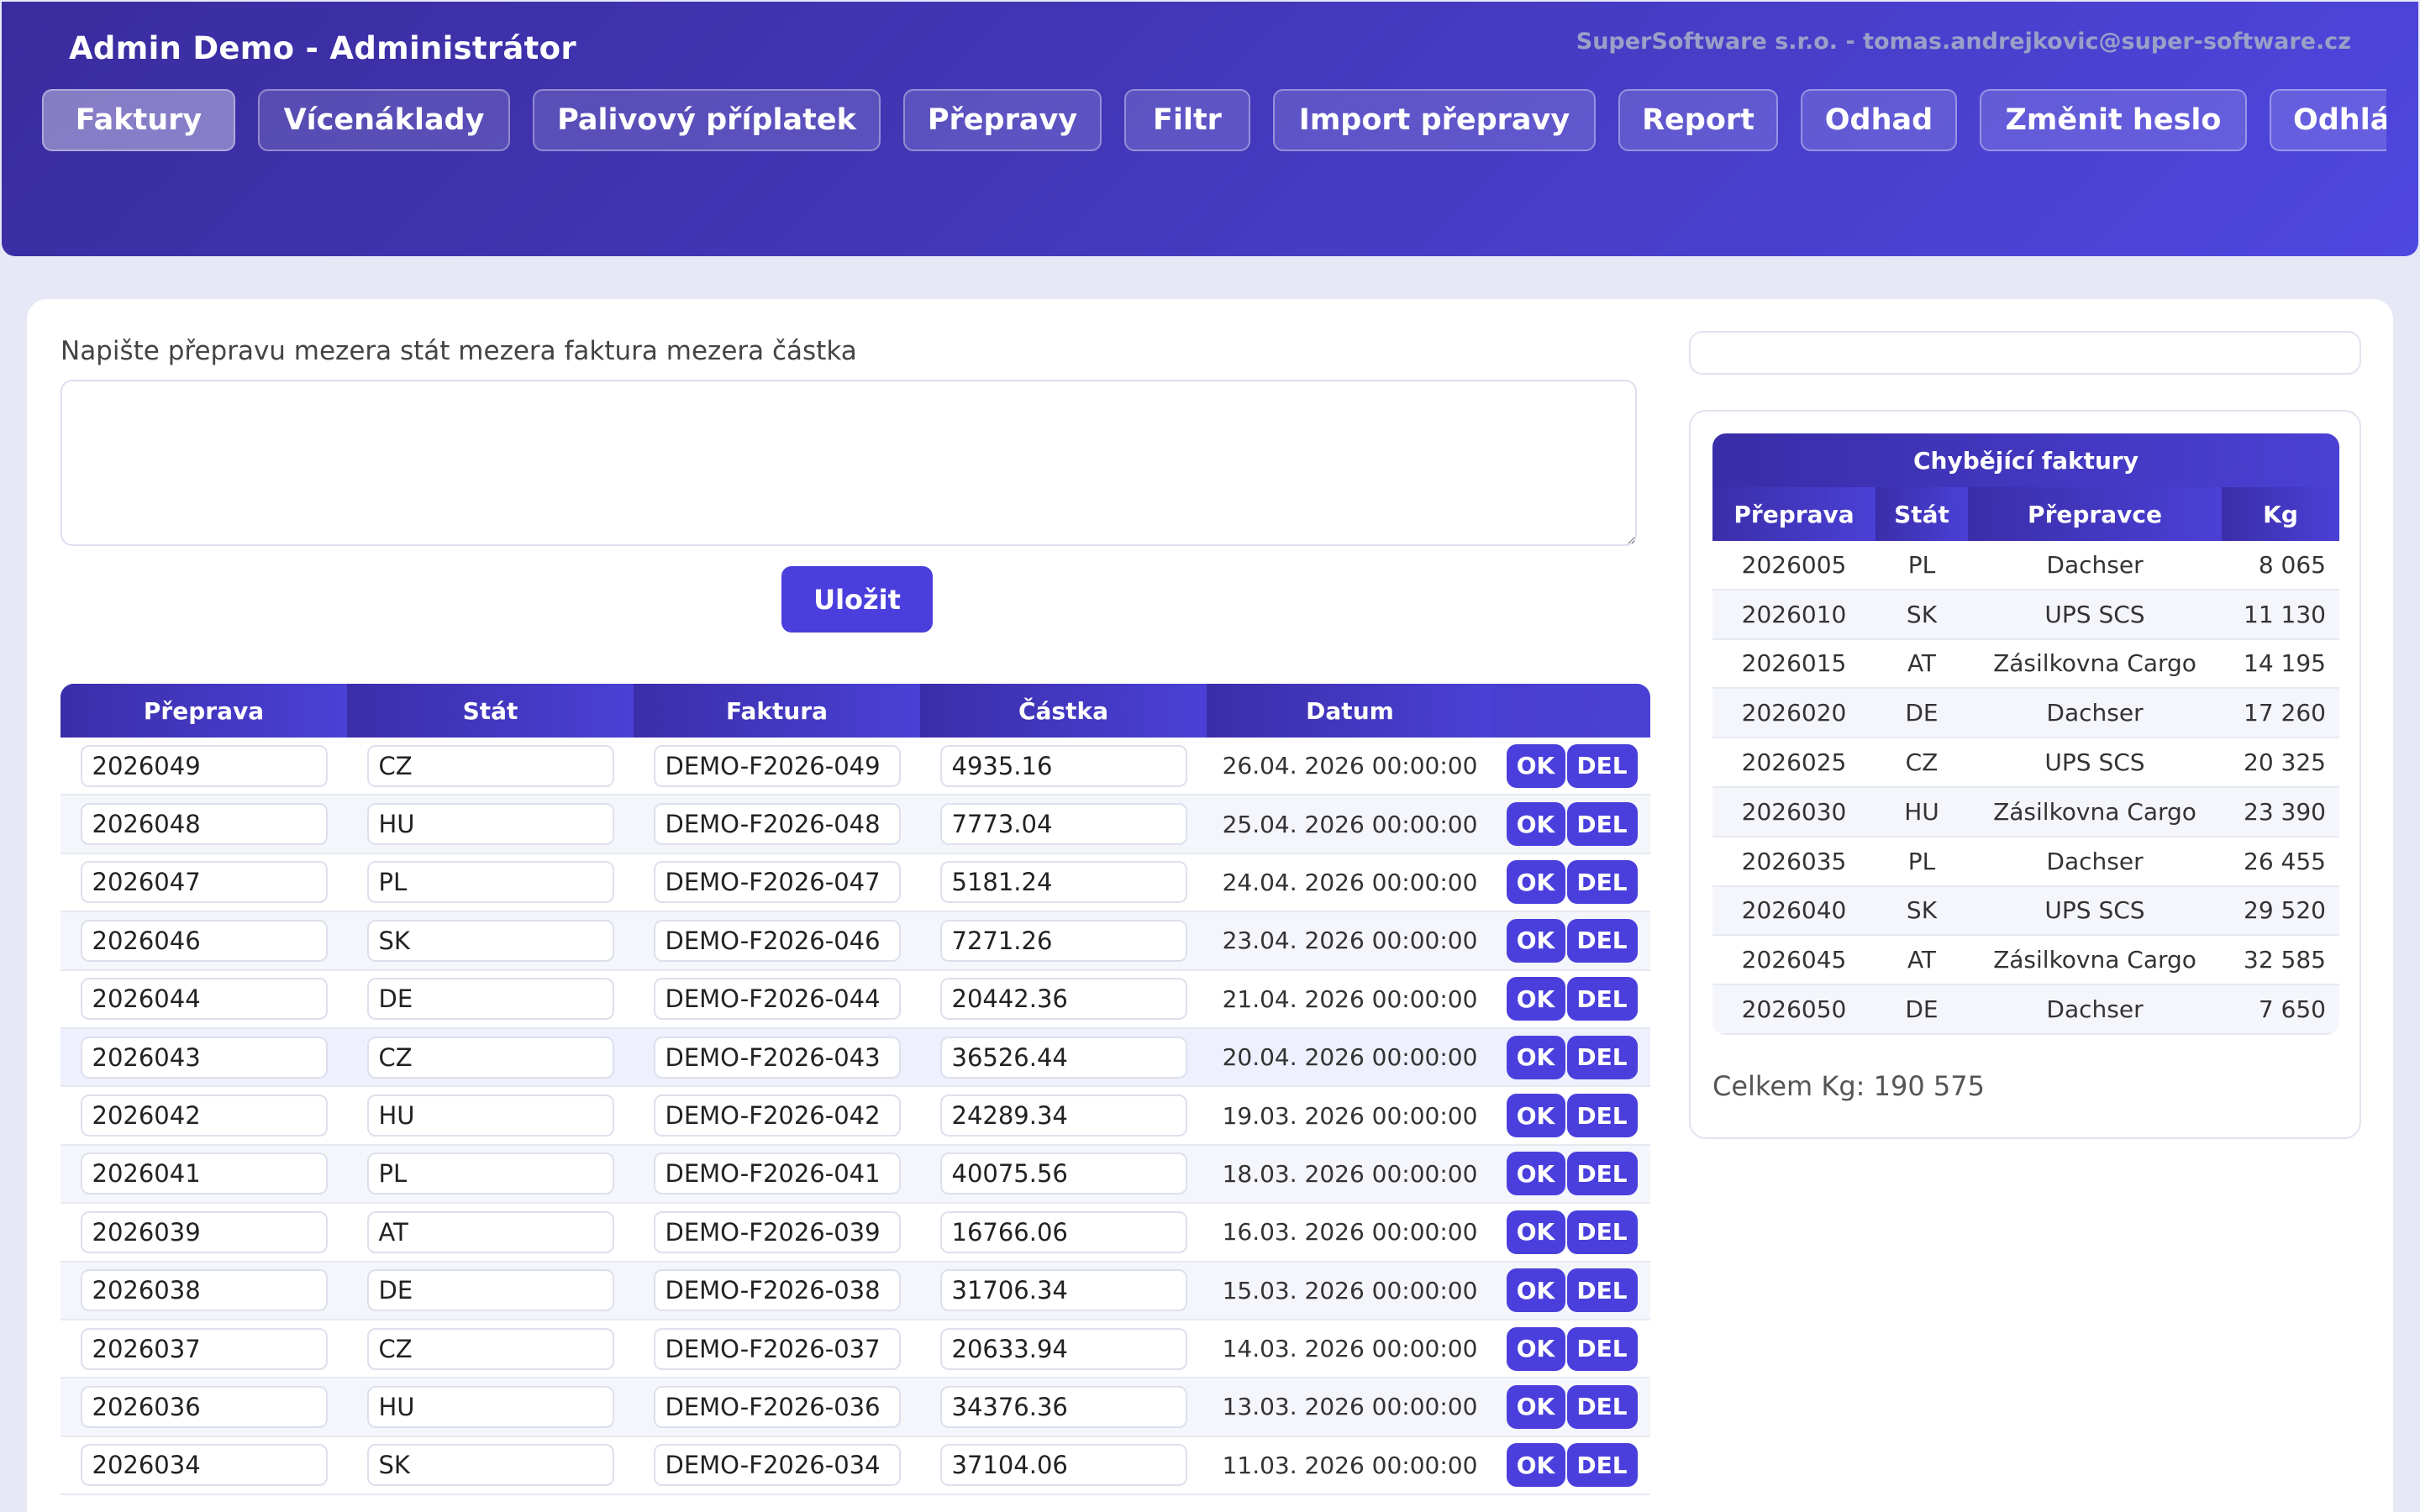 Image resolution: width=2420 pixels, height=1512 pixels. I want to click on faktura-input: DEMO-F2026-039, so click(777, 1231).